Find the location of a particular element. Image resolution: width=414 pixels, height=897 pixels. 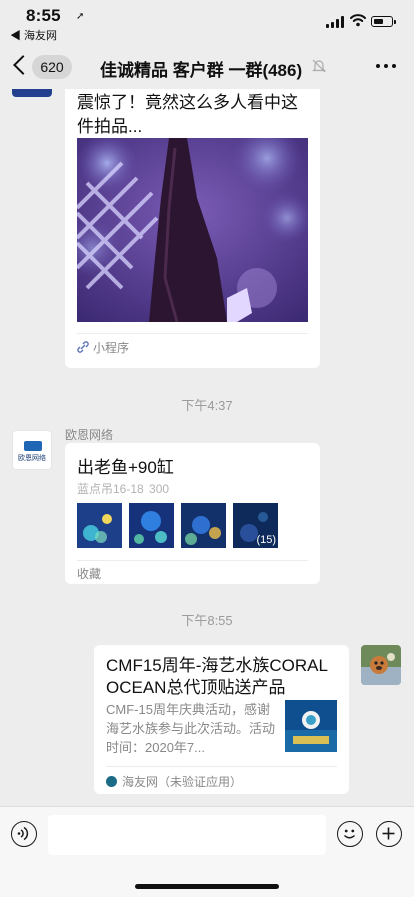

chevron-left-icon is located at coordinates (23, 65).